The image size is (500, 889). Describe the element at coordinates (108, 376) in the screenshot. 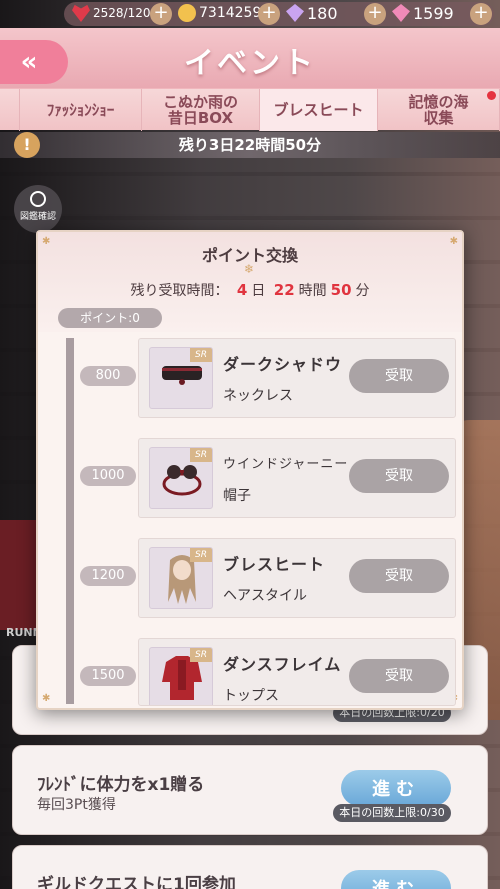

I see `tier-points: 800` at that location.